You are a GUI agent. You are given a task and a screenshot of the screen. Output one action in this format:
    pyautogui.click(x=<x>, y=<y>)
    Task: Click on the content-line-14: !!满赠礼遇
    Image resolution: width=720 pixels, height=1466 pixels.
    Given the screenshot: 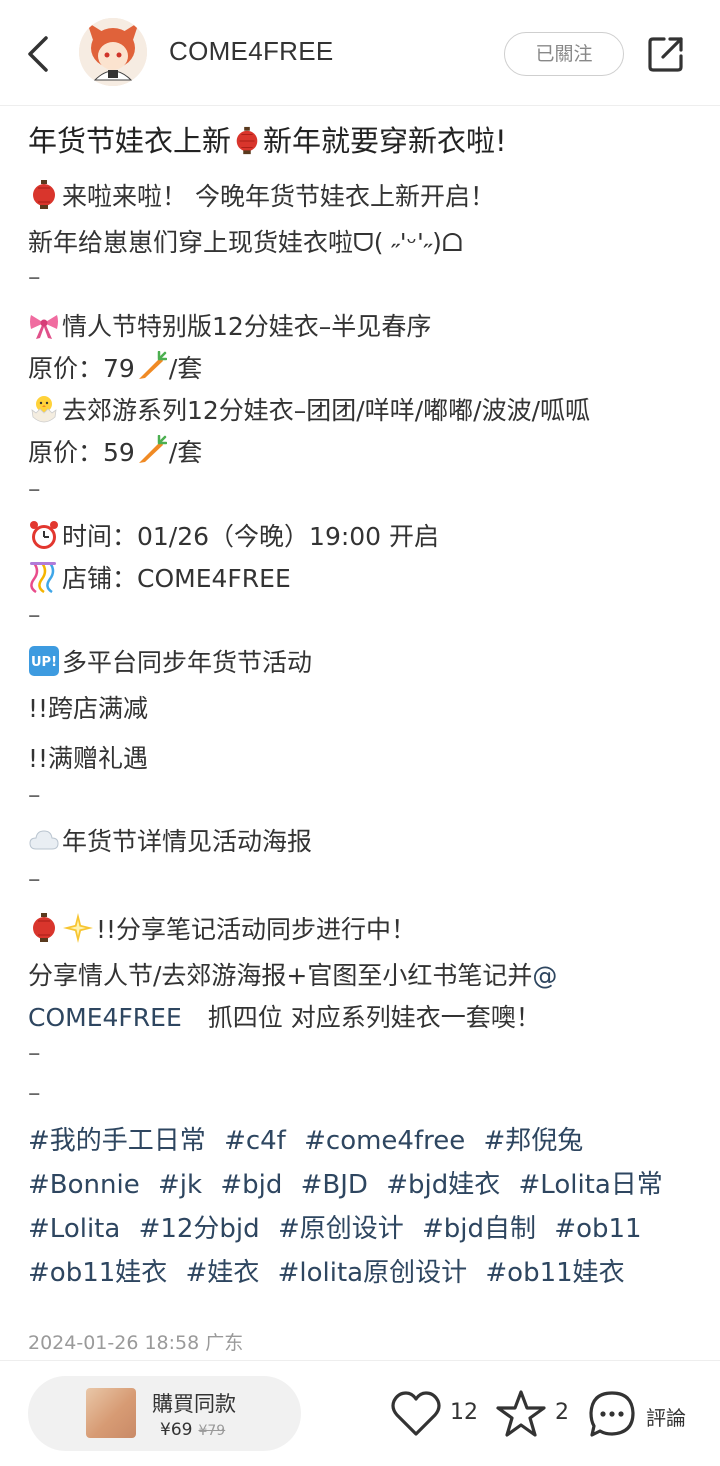 What is the action you would take?
    pyautogui.click(x=88, y=758)
    